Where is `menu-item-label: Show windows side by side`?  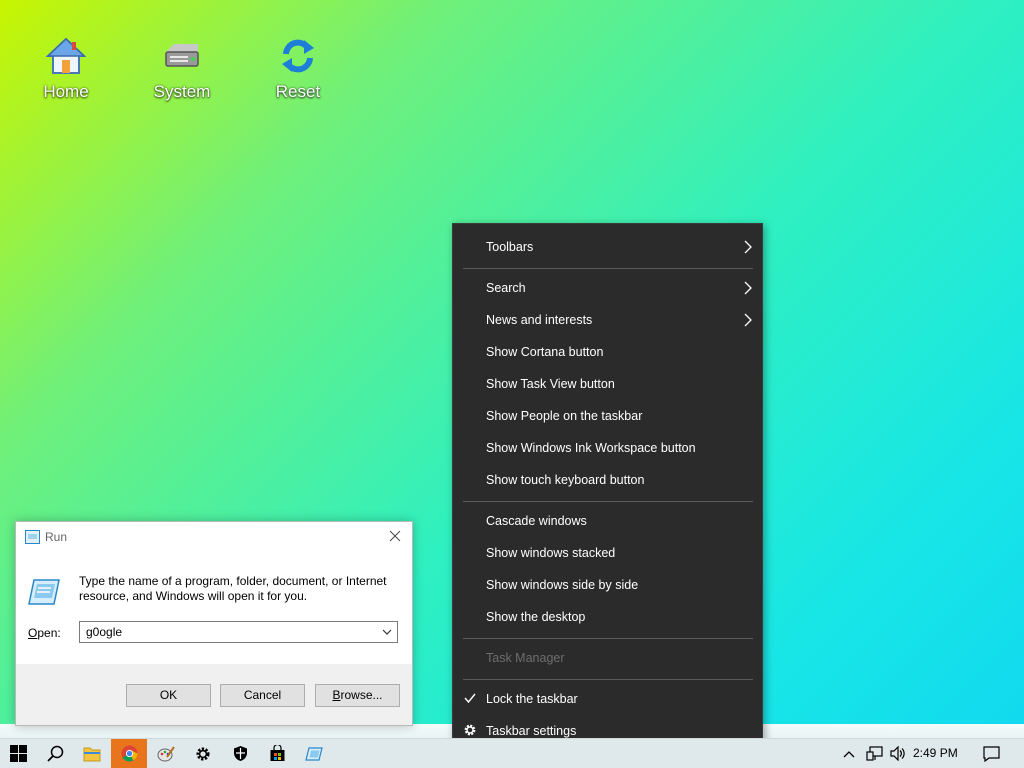
menu-item-label: Show windows side by side is located at coordinates (562, 585).